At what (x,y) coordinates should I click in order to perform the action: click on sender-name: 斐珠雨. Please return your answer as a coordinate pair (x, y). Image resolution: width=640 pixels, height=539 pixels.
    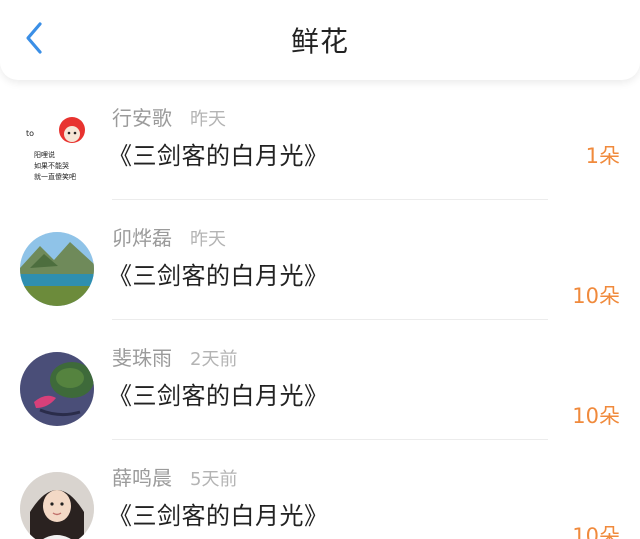
    Looking at the image, I should click on (142, 358).